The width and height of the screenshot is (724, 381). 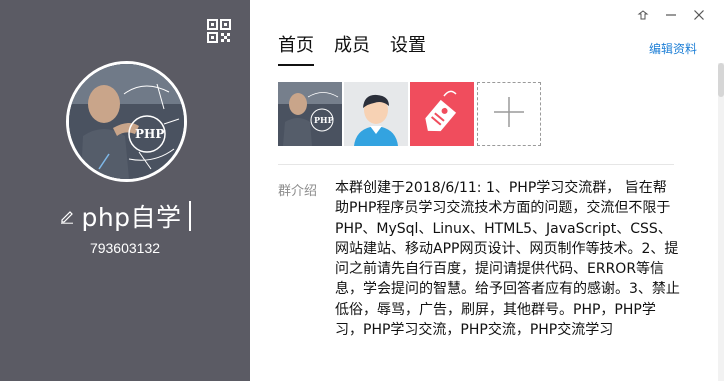 What do you see at coordinates (408, 47) in the screenshot?
I see `tab-settings: 设置` at bounding box center [408, 47].